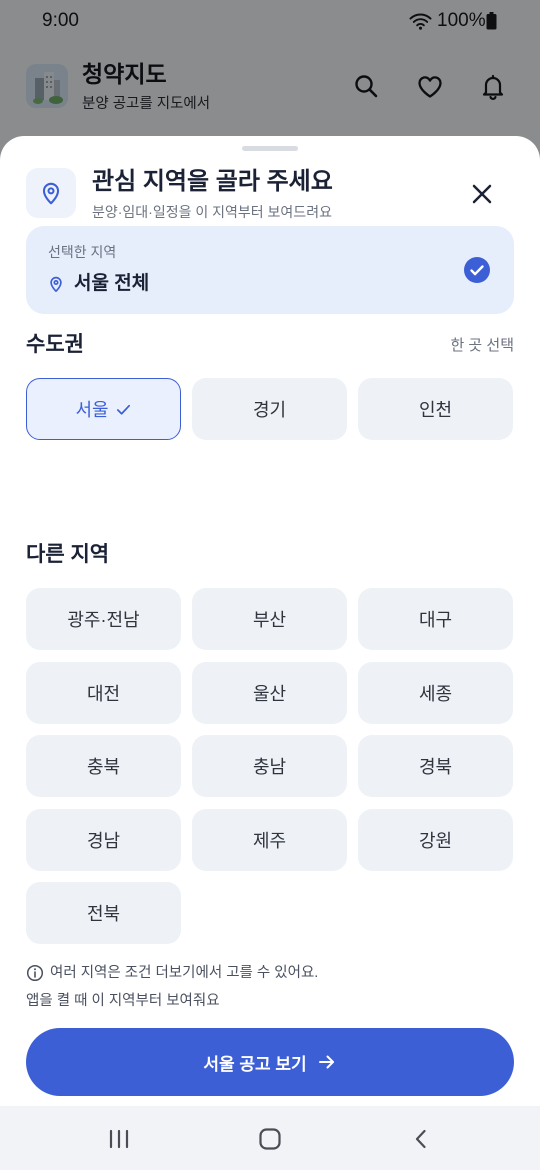 Image resolution: width=540 pixels, height=1170 pixels. I want to click on region-chip-label: 제주, so click(269, 840).